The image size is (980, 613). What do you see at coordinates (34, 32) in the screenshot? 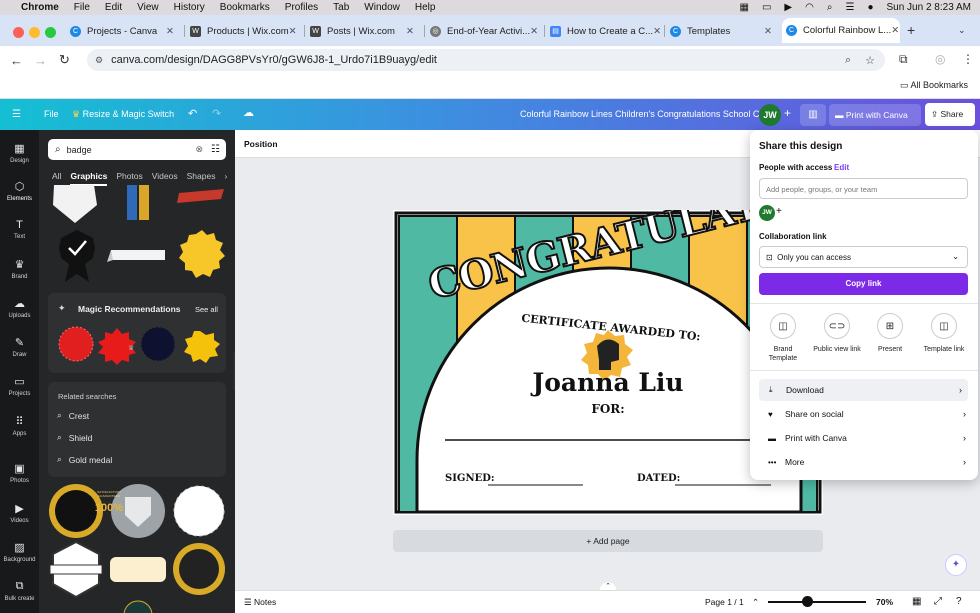
I see `minimize-window-button` at bounding box center [34, 32].